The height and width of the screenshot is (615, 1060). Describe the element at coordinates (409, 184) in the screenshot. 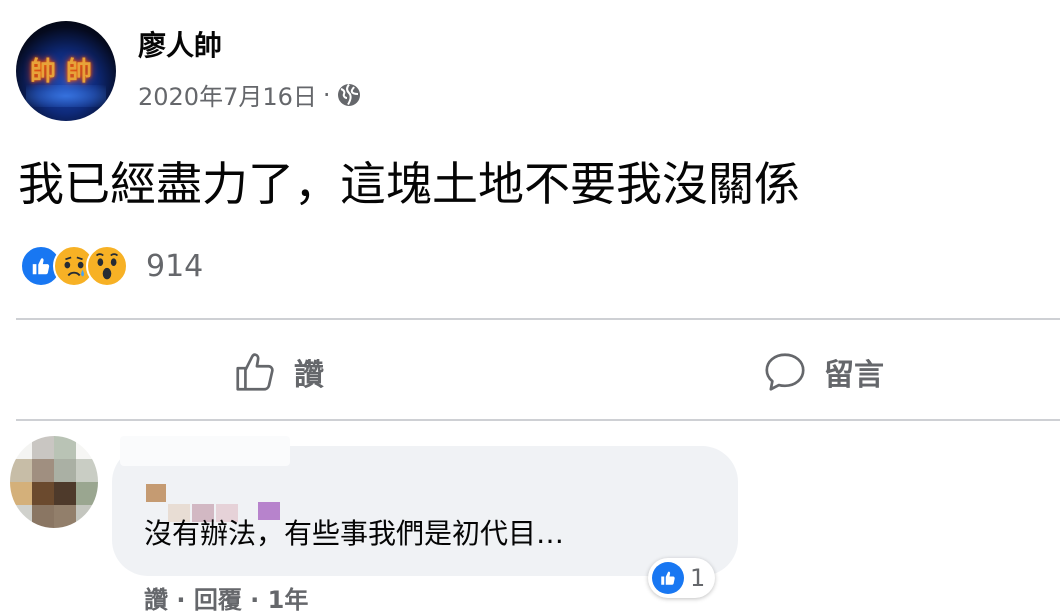

I see `post-text: 我已經盡力了，這塊土地不要我沒關係` at that location.